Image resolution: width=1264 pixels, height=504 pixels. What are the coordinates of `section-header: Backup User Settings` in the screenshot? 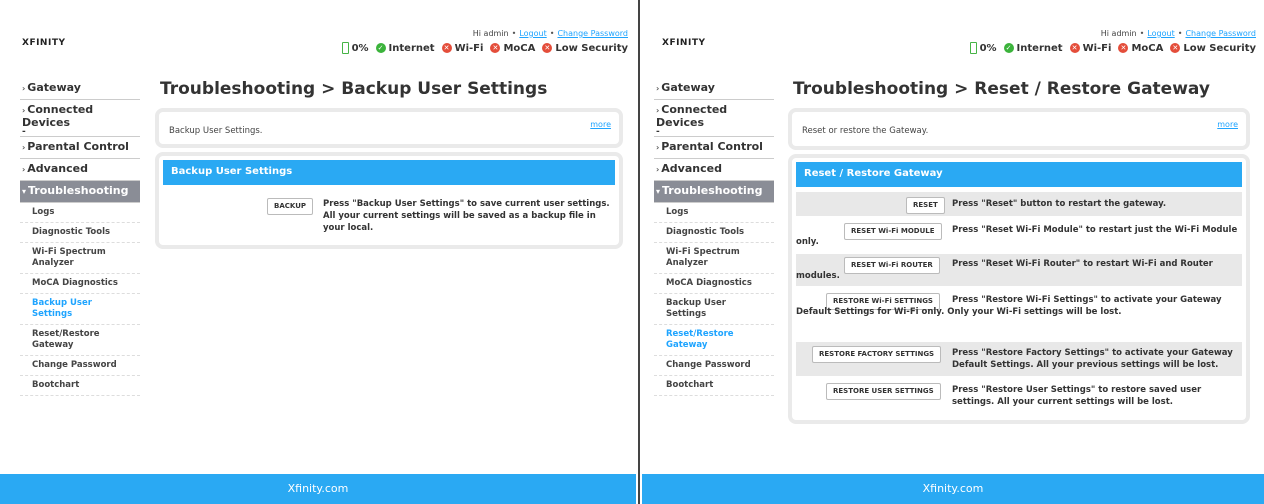 It's located at (389, 172).